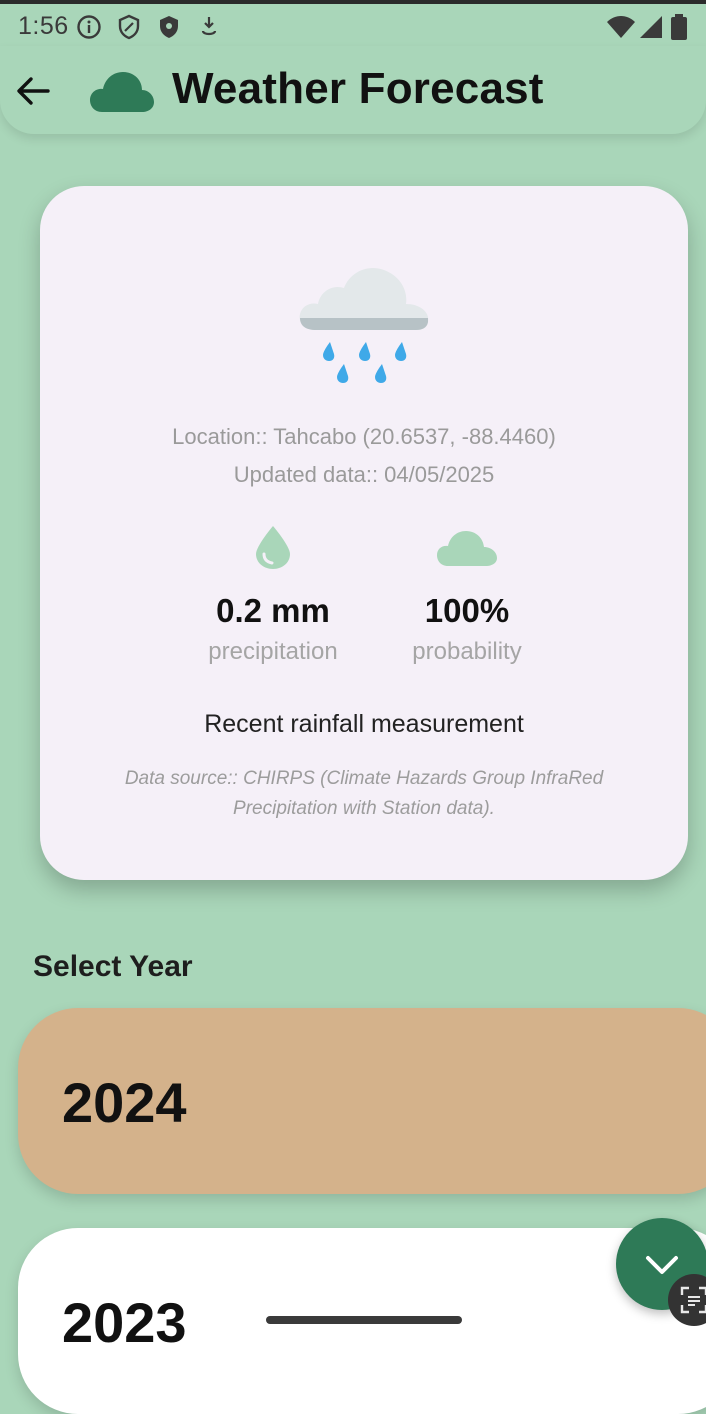  I want to click on precipitation-stat: 0.2 mm precipitation, so click(273, 595).